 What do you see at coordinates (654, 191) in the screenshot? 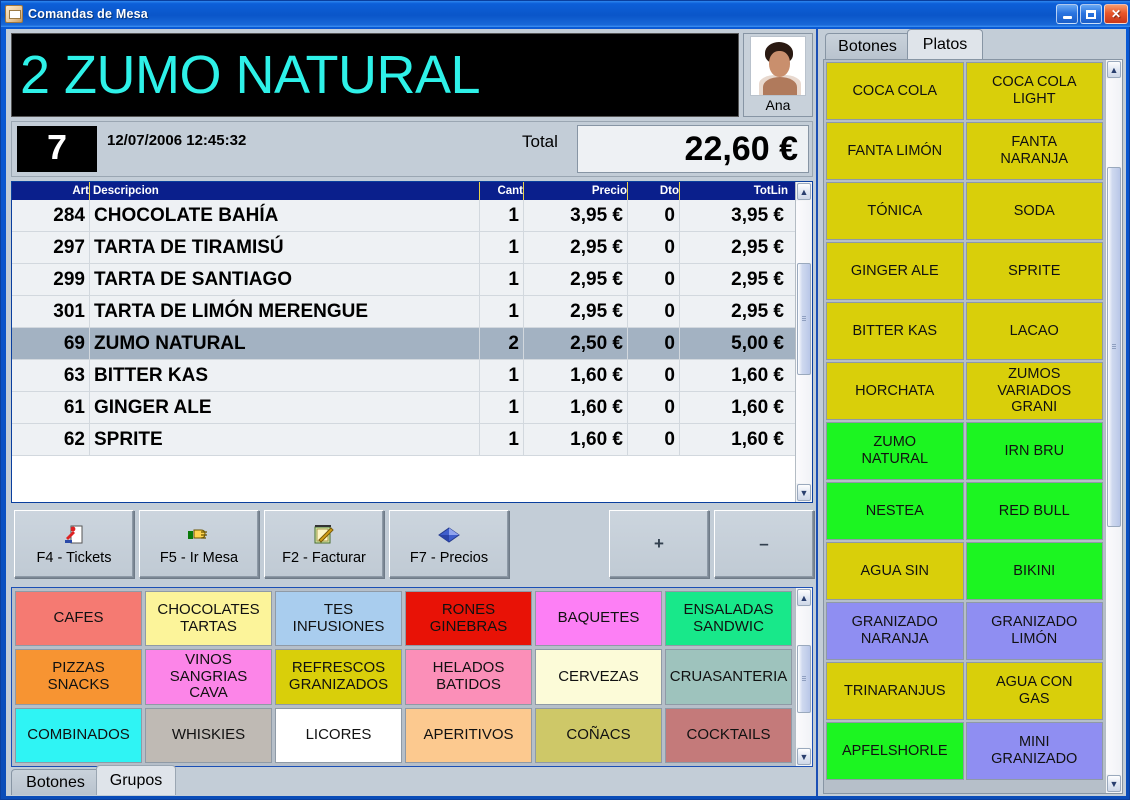
I see `column-header-dto: Dto` at bounding box center [654, 191].